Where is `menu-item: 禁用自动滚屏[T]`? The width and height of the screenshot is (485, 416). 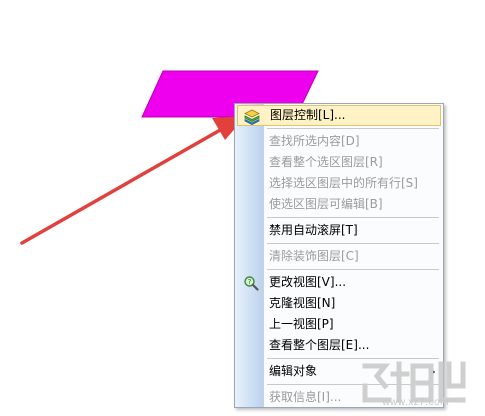
menu-item: 禁用自动滚屏[T] is located at coordinates (339, 230).